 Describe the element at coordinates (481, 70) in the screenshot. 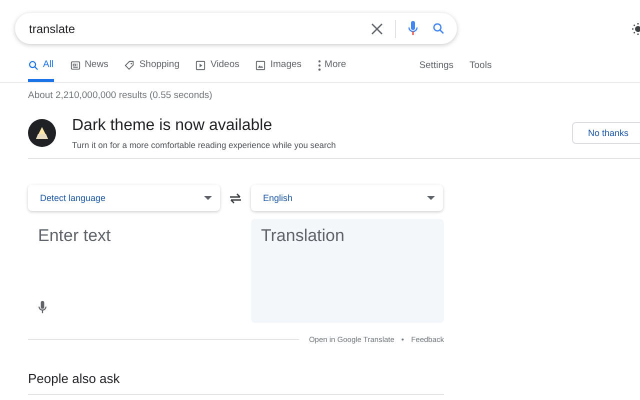

I see `tool-link: Tools` at that location.